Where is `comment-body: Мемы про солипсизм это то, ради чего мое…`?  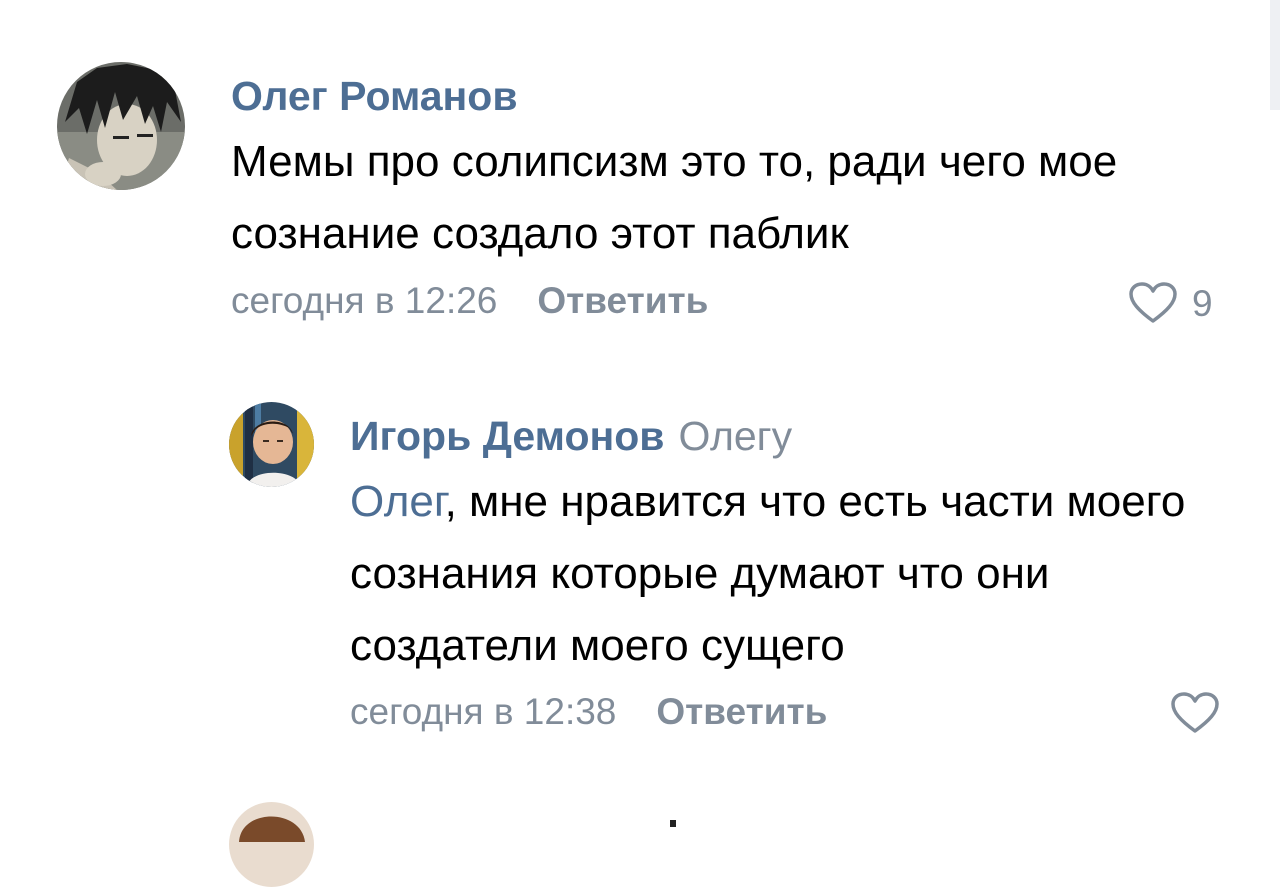
comment-body: Мемы про солипсизм это то, ради чего мое… is located at coordinates (674, 197).